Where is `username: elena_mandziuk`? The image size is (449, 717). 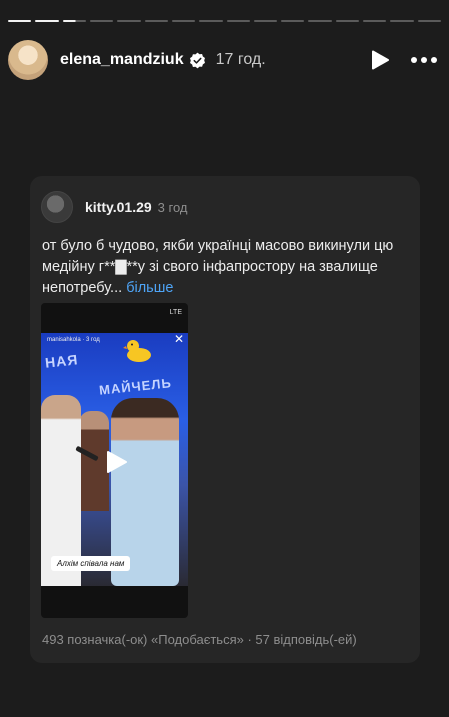 username: elena_mandziuk is located at coordinates (122, 60).